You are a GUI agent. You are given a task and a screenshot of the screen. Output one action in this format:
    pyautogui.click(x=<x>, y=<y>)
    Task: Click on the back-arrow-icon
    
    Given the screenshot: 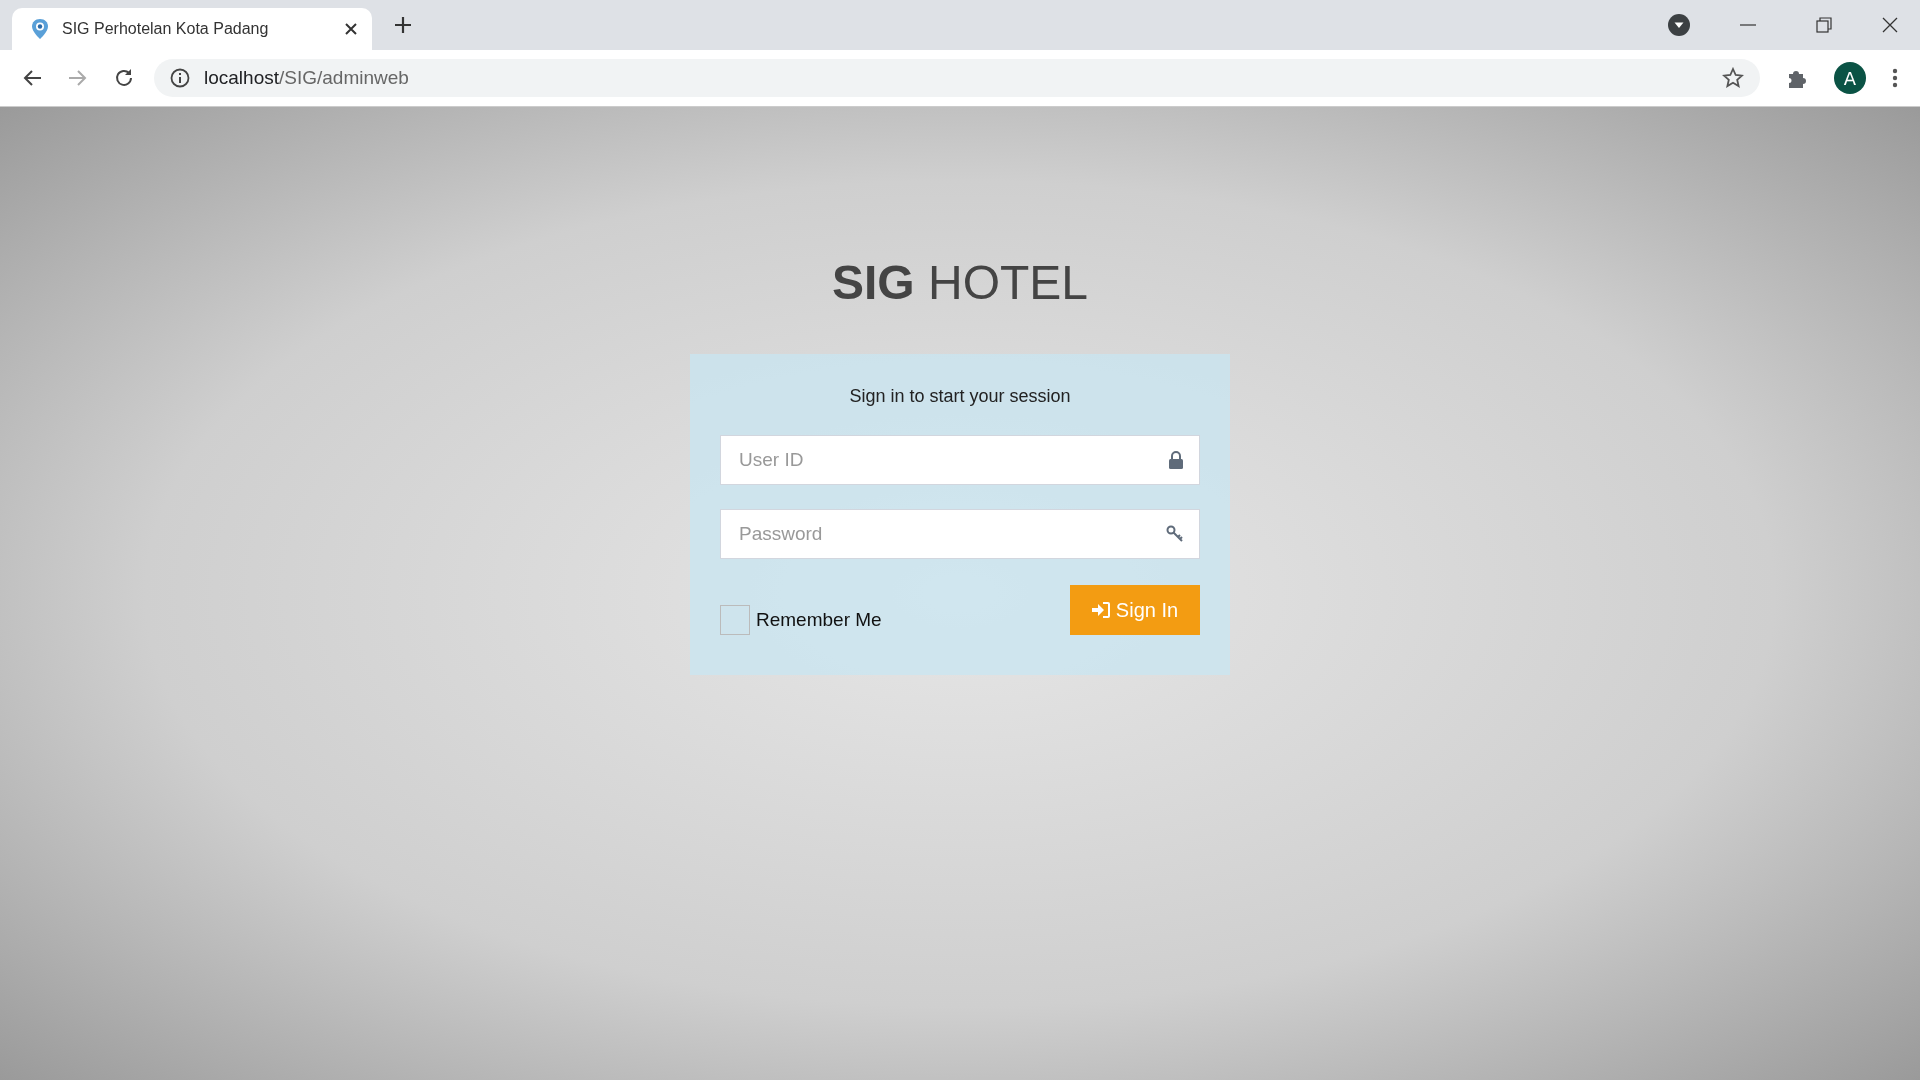 What is the action you would take?
    pyautogui.click(x=32, y=78)
    